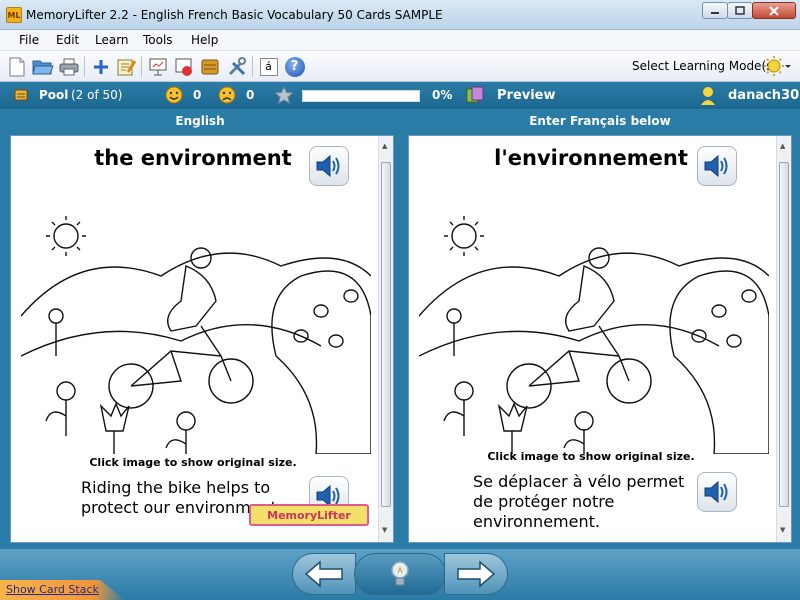 The width and height of the screenshot is (800, 600). Describe the element at coordinates (442, 95) in the screenshot. I see `progress-percent: 0%` at that location.